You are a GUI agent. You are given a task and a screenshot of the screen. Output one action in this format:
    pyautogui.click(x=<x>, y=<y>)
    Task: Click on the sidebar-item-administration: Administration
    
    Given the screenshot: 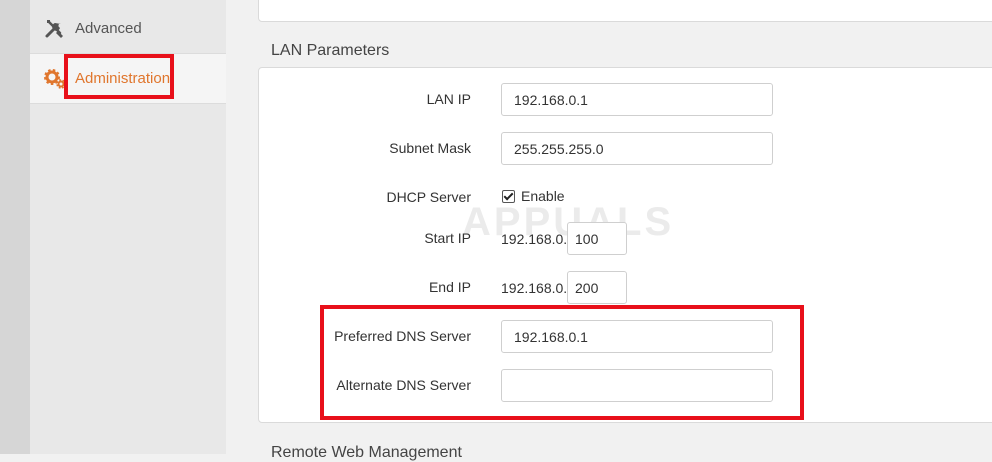 What is the action you would take?
    pyautogui.click(x=128, y=79)
    